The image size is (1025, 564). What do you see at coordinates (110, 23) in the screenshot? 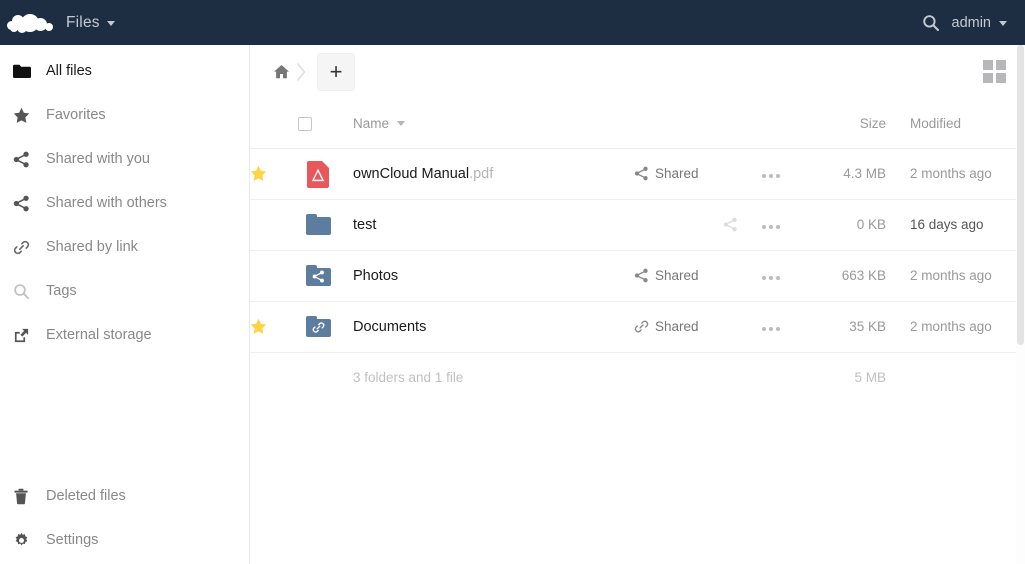
I see `chevron-down-icon` at bounding box center [110, 23].